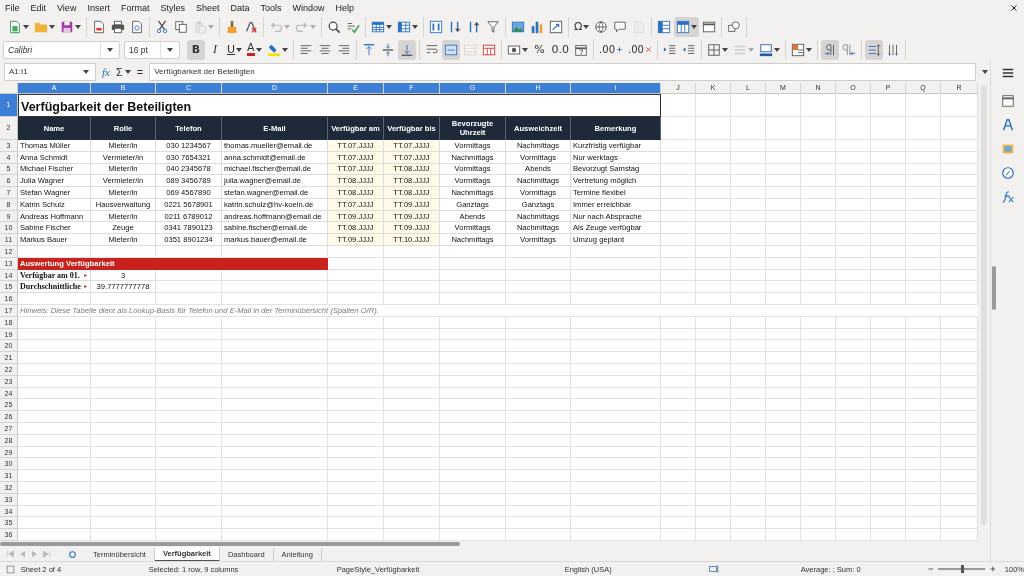 The width and height of the screenshot is (1024, 576). I want to click on menu-item: Data, so click(240, 7).